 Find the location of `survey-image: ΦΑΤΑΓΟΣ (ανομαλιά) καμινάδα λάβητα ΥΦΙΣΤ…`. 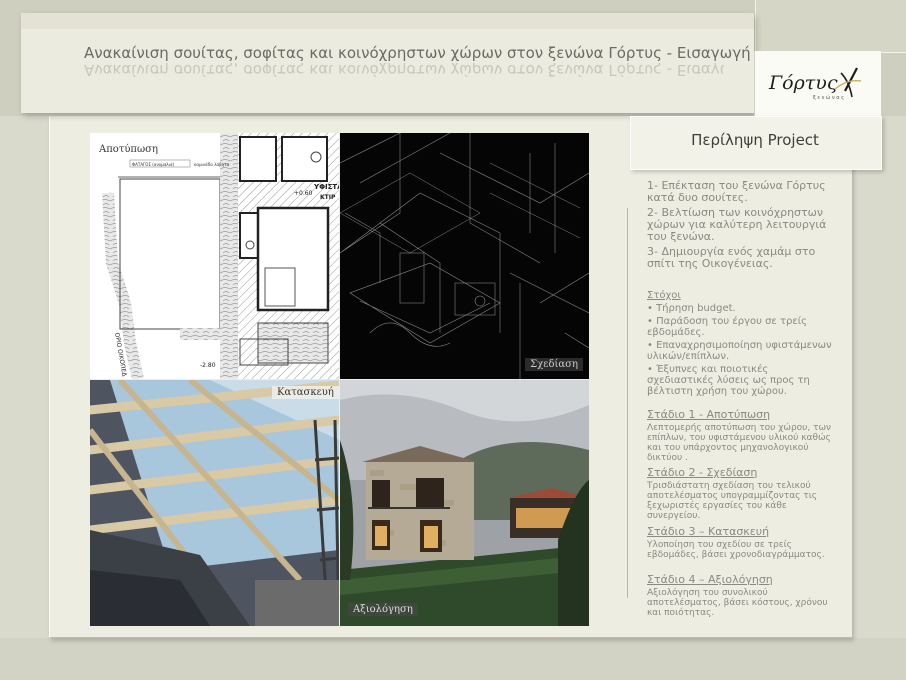

survey-image: ΦΑΤΑΓΟΣ (ανομαλιά) καμινάδα λάβητα ΥΦΙΣΤ… is located at coordinates (214, 256).